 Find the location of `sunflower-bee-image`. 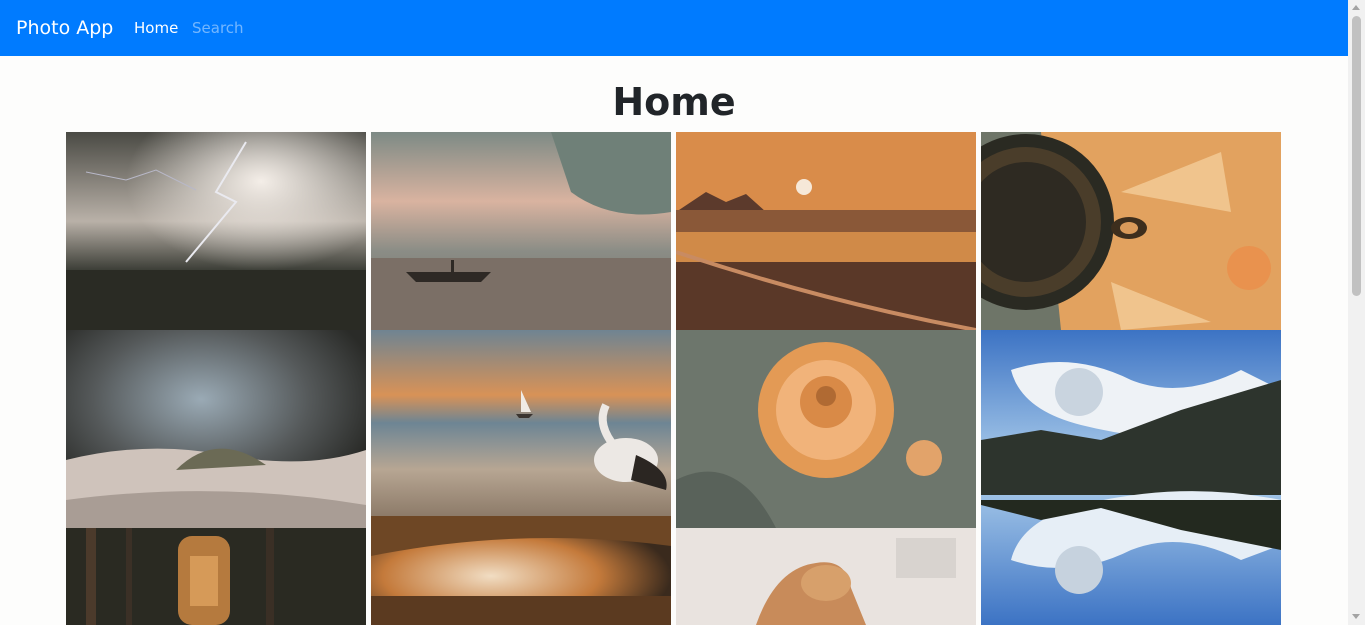

sunflower-bee-image is located at coordinates (1131, 231).